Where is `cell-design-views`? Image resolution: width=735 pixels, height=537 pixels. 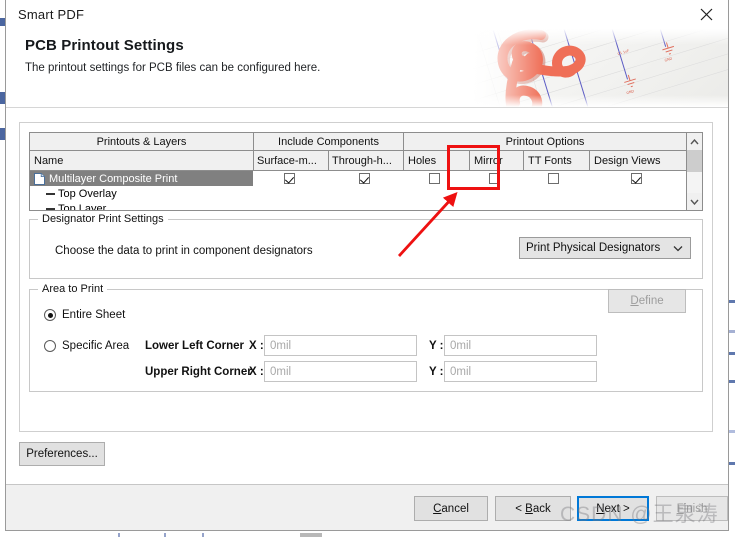
cell-design-views is located at coordinates (636, 178).